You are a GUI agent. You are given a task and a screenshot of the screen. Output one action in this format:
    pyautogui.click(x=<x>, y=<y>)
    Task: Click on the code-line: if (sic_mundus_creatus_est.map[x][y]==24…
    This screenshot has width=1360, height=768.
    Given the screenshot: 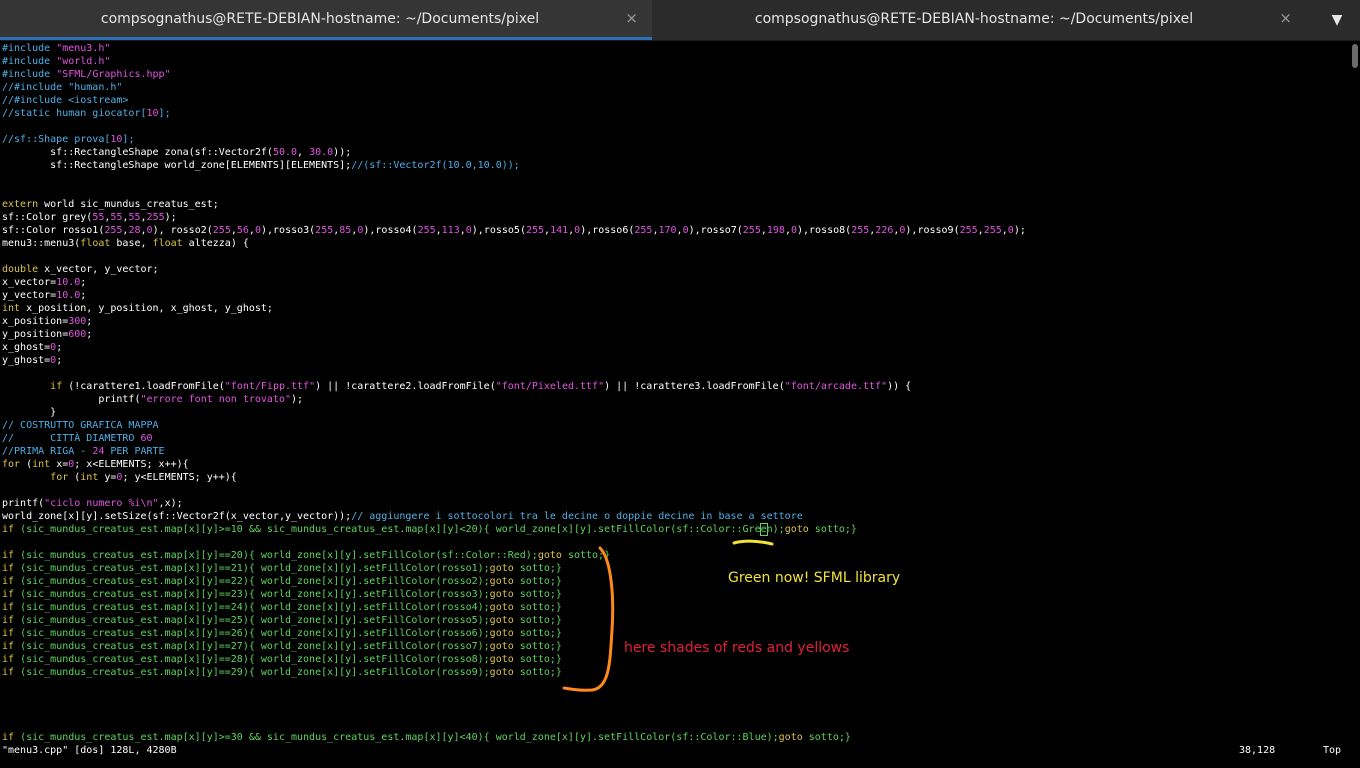 What is the action you would take?
    pyautogui.click(x=282, y=607)
    